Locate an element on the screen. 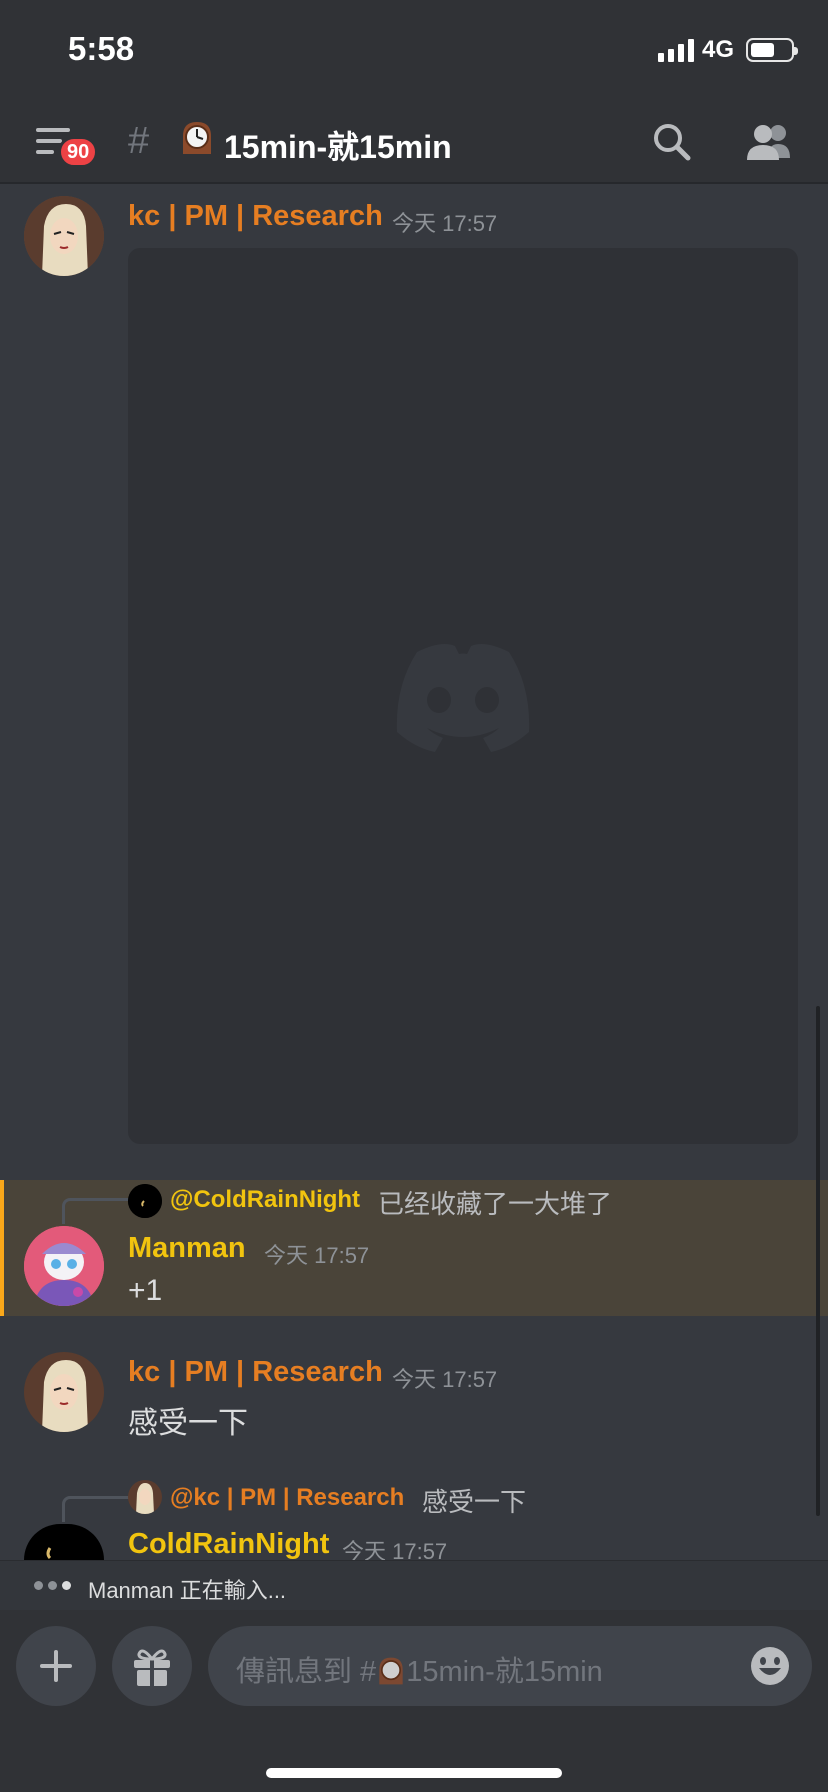  placeholder-prefix: 傳訊息到 # is located at coordinates (306, 1672).